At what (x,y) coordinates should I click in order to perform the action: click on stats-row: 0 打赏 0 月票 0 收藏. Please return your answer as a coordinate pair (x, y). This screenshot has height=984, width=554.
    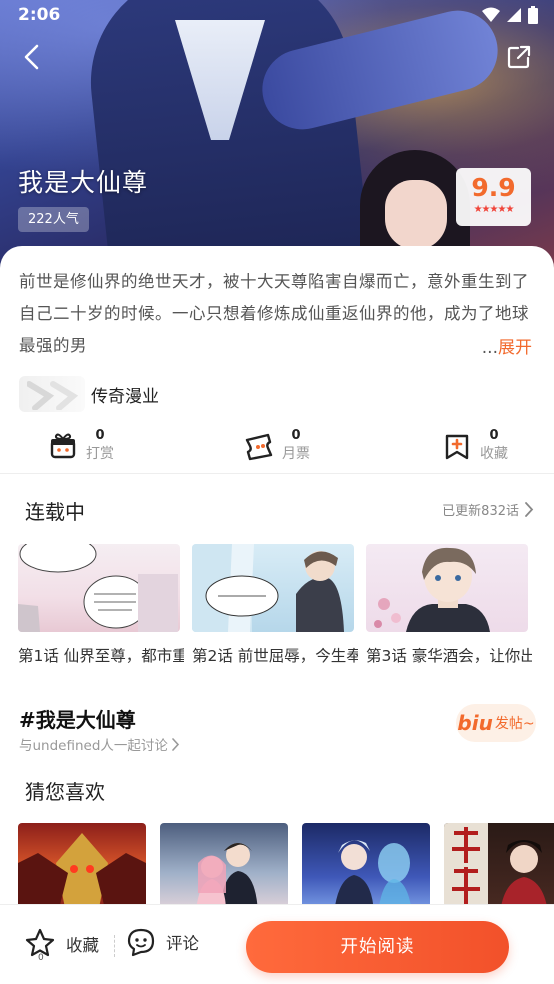
    Looking at the image, I should click on (277, 446).